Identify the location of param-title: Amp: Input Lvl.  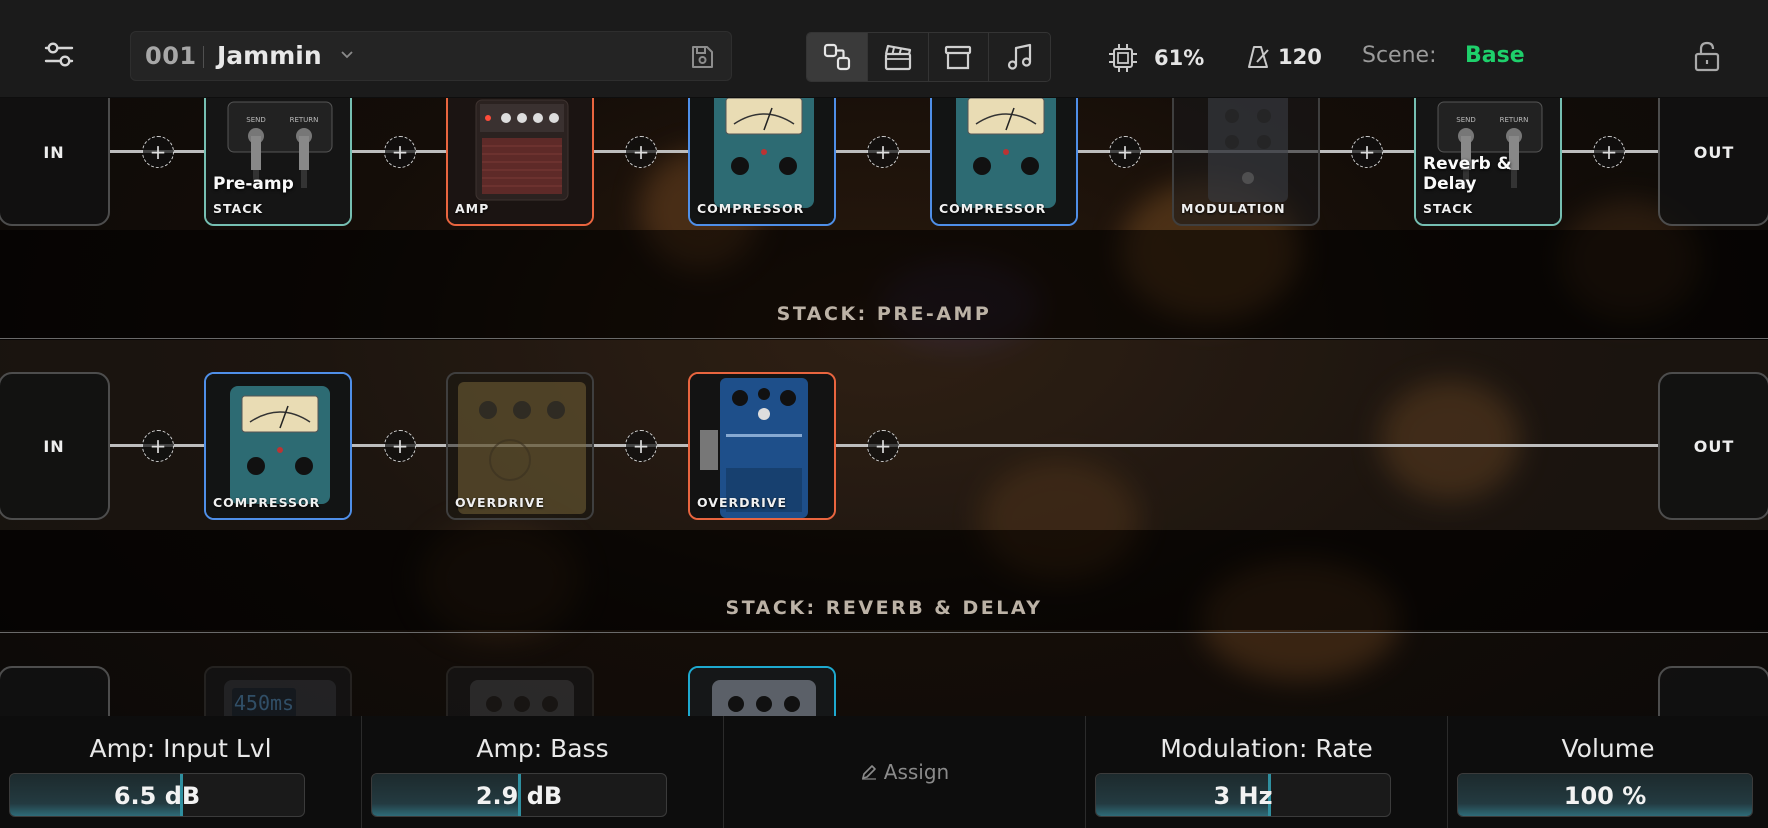
(180, 748).